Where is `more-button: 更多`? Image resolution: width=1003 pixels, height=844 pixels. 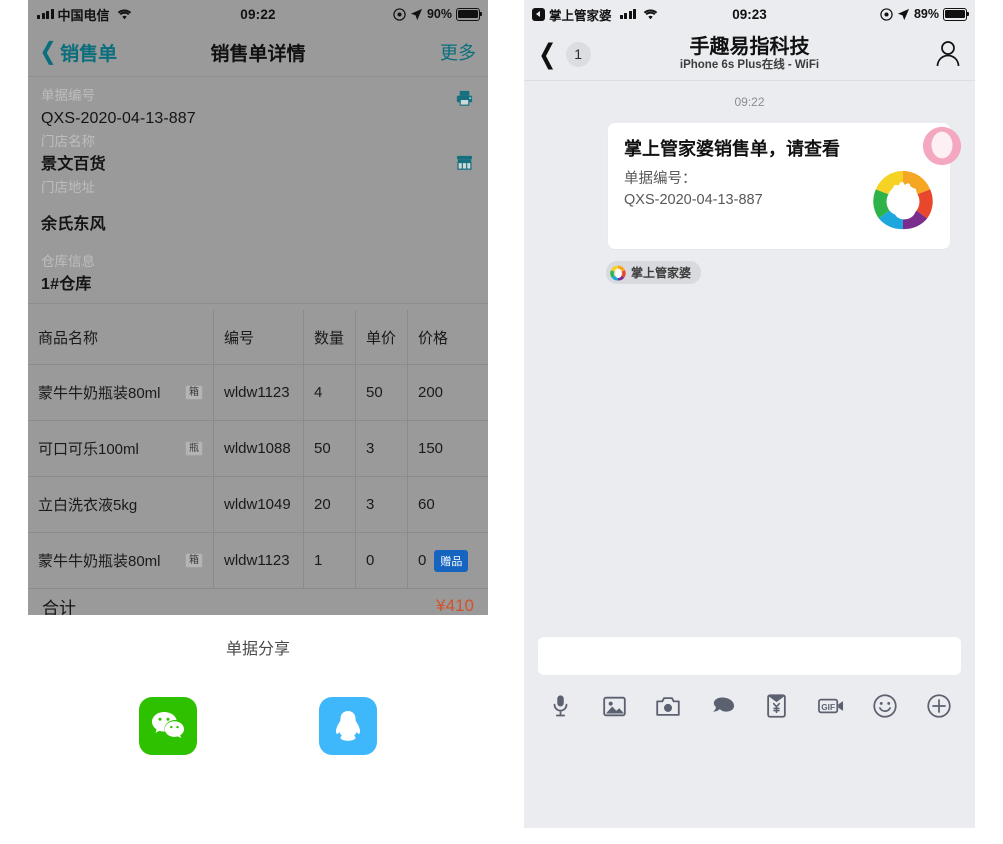
more-button: 更多 is located at coordinates (458, 52).